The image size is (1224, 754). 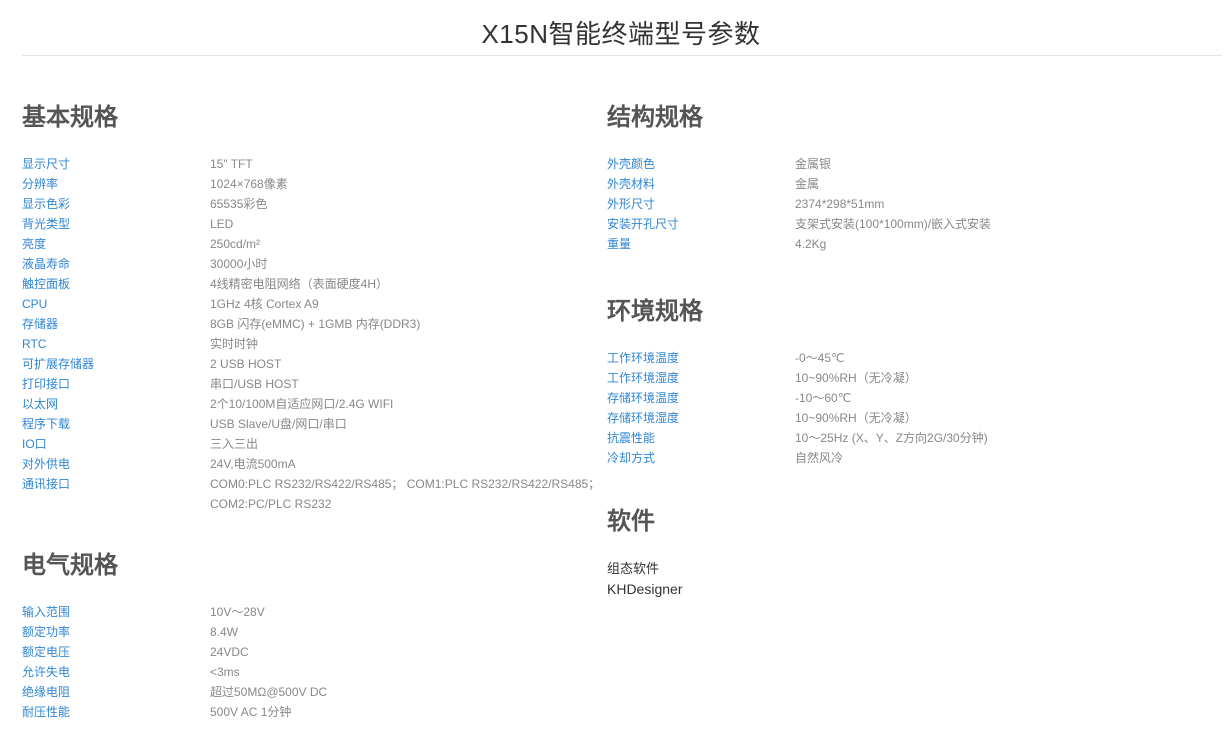 What do you see at coordinates (46, 632) in the screenshot?
I see `spec-label: 额定功率` at bounding box center [46, 632].